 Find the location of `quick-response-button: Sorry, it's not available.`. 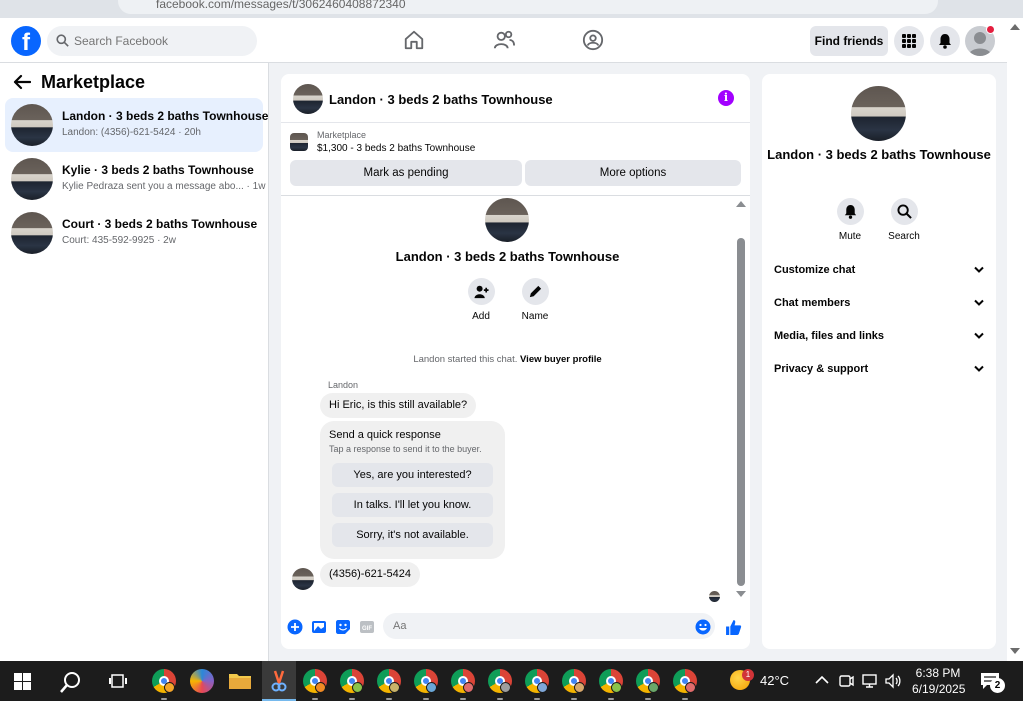

quick-response-button: Sorry, it's not available. is located at coordinates (412, 535).